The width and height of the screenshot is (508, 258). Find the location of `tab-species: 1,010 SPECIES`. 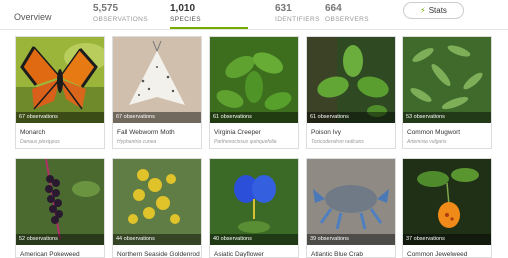

tab-species: 1,010 SPECIES is located at coordinates (185, 13).